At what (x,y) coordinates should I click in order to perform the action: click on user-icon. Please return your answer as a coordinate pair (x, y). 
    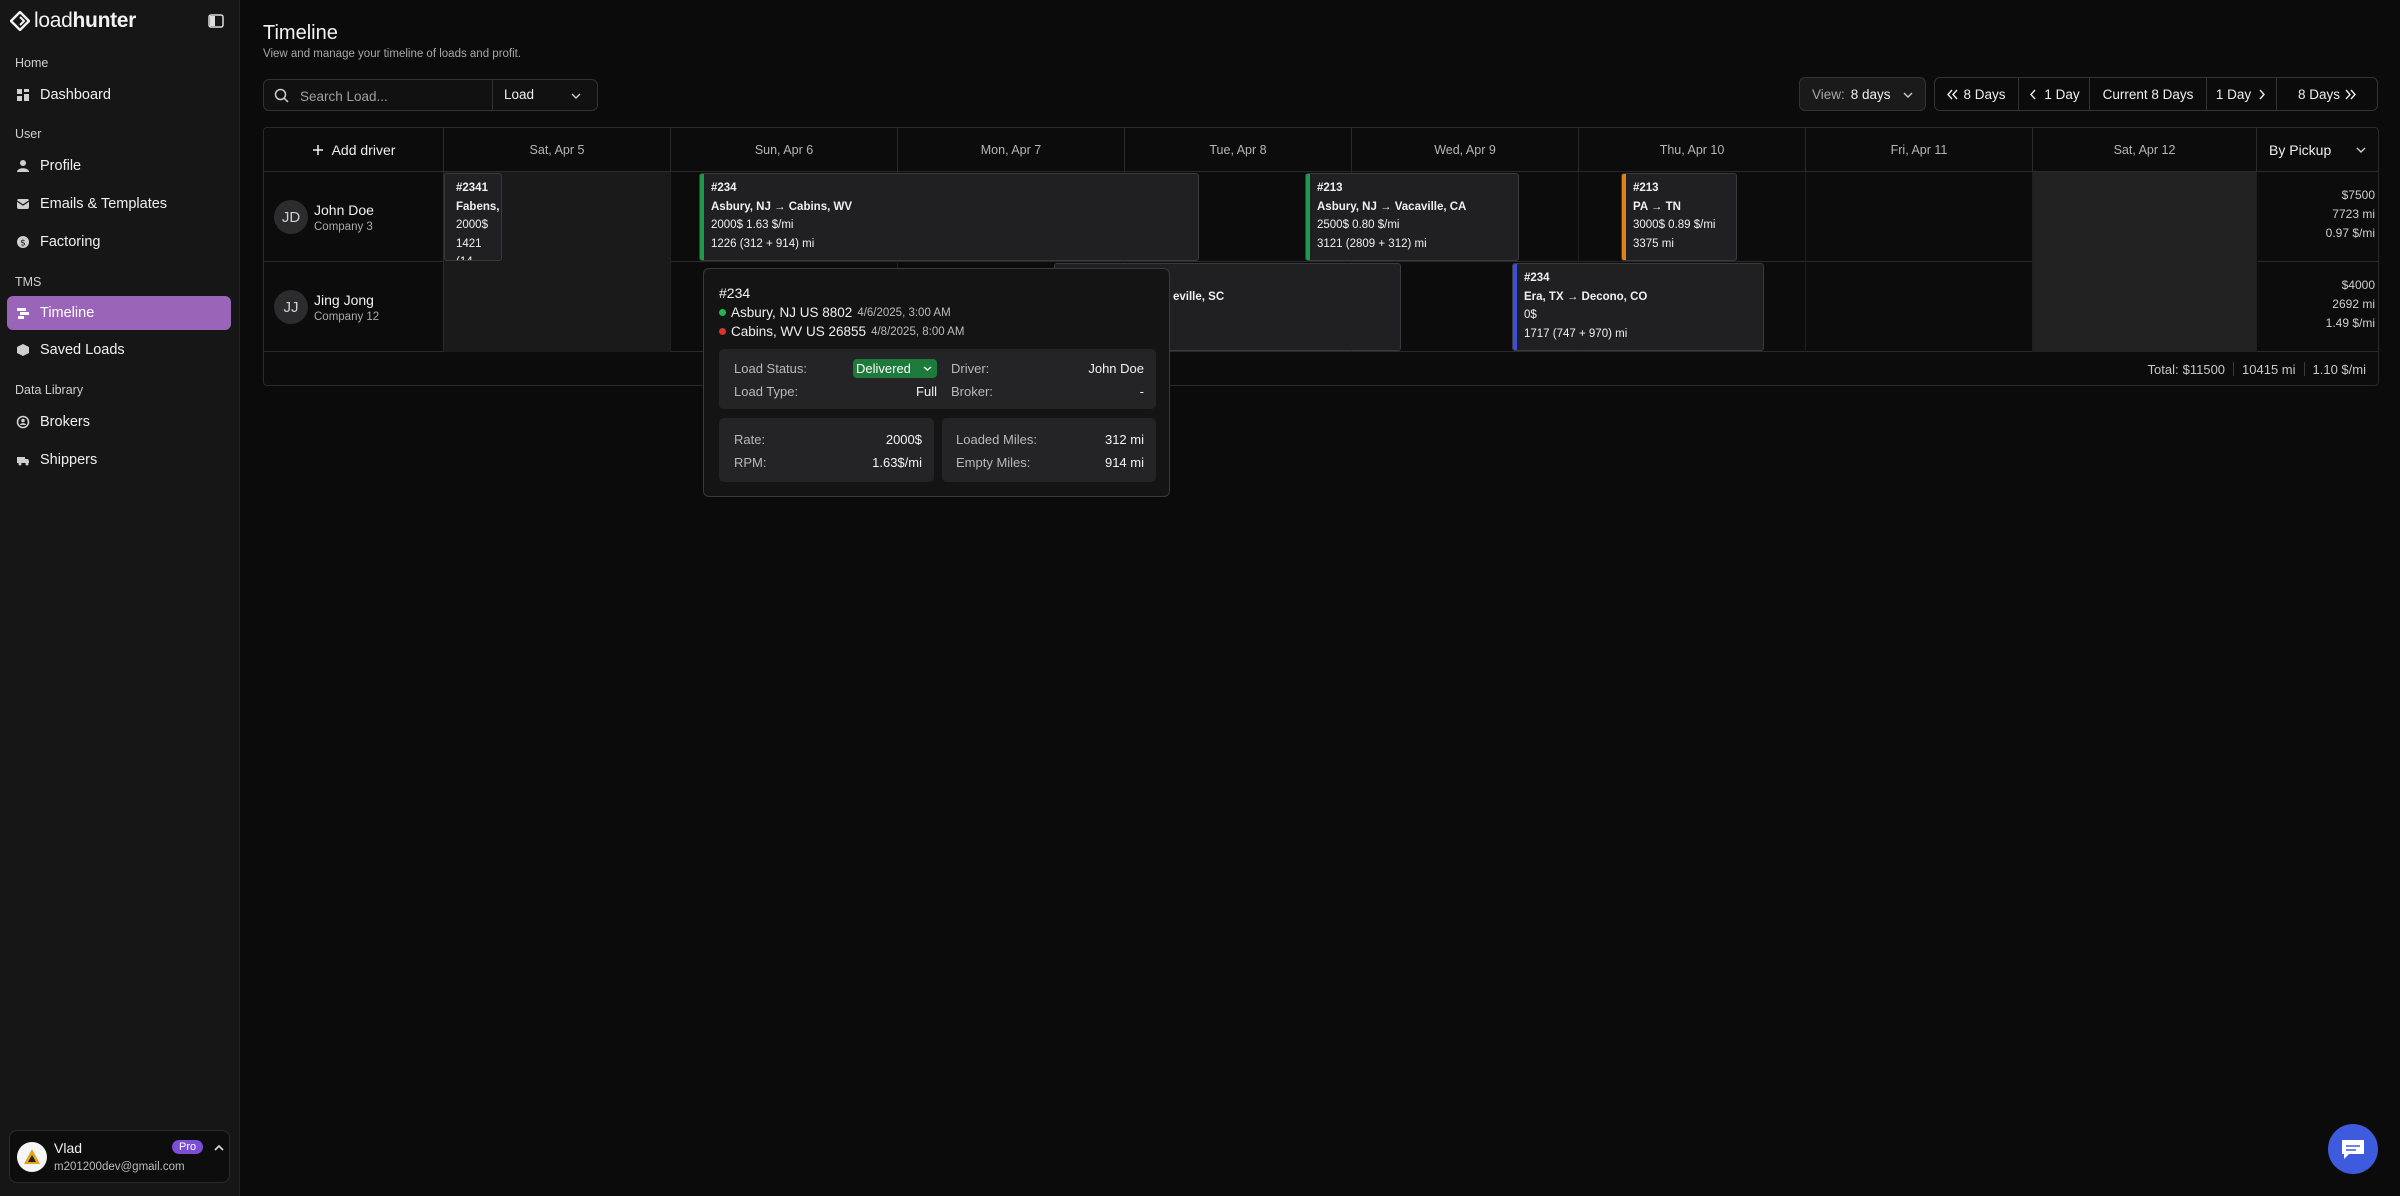
    Looking at the image, I should click on (23, 166).